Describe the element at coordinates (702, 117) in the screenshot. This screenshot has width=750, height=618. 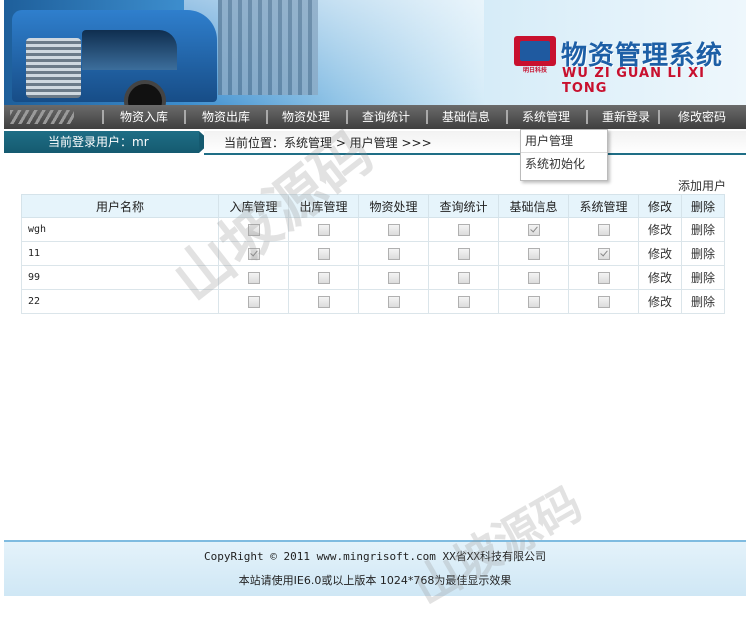
I see `nav-item-change-password: 修改密码` at that location.